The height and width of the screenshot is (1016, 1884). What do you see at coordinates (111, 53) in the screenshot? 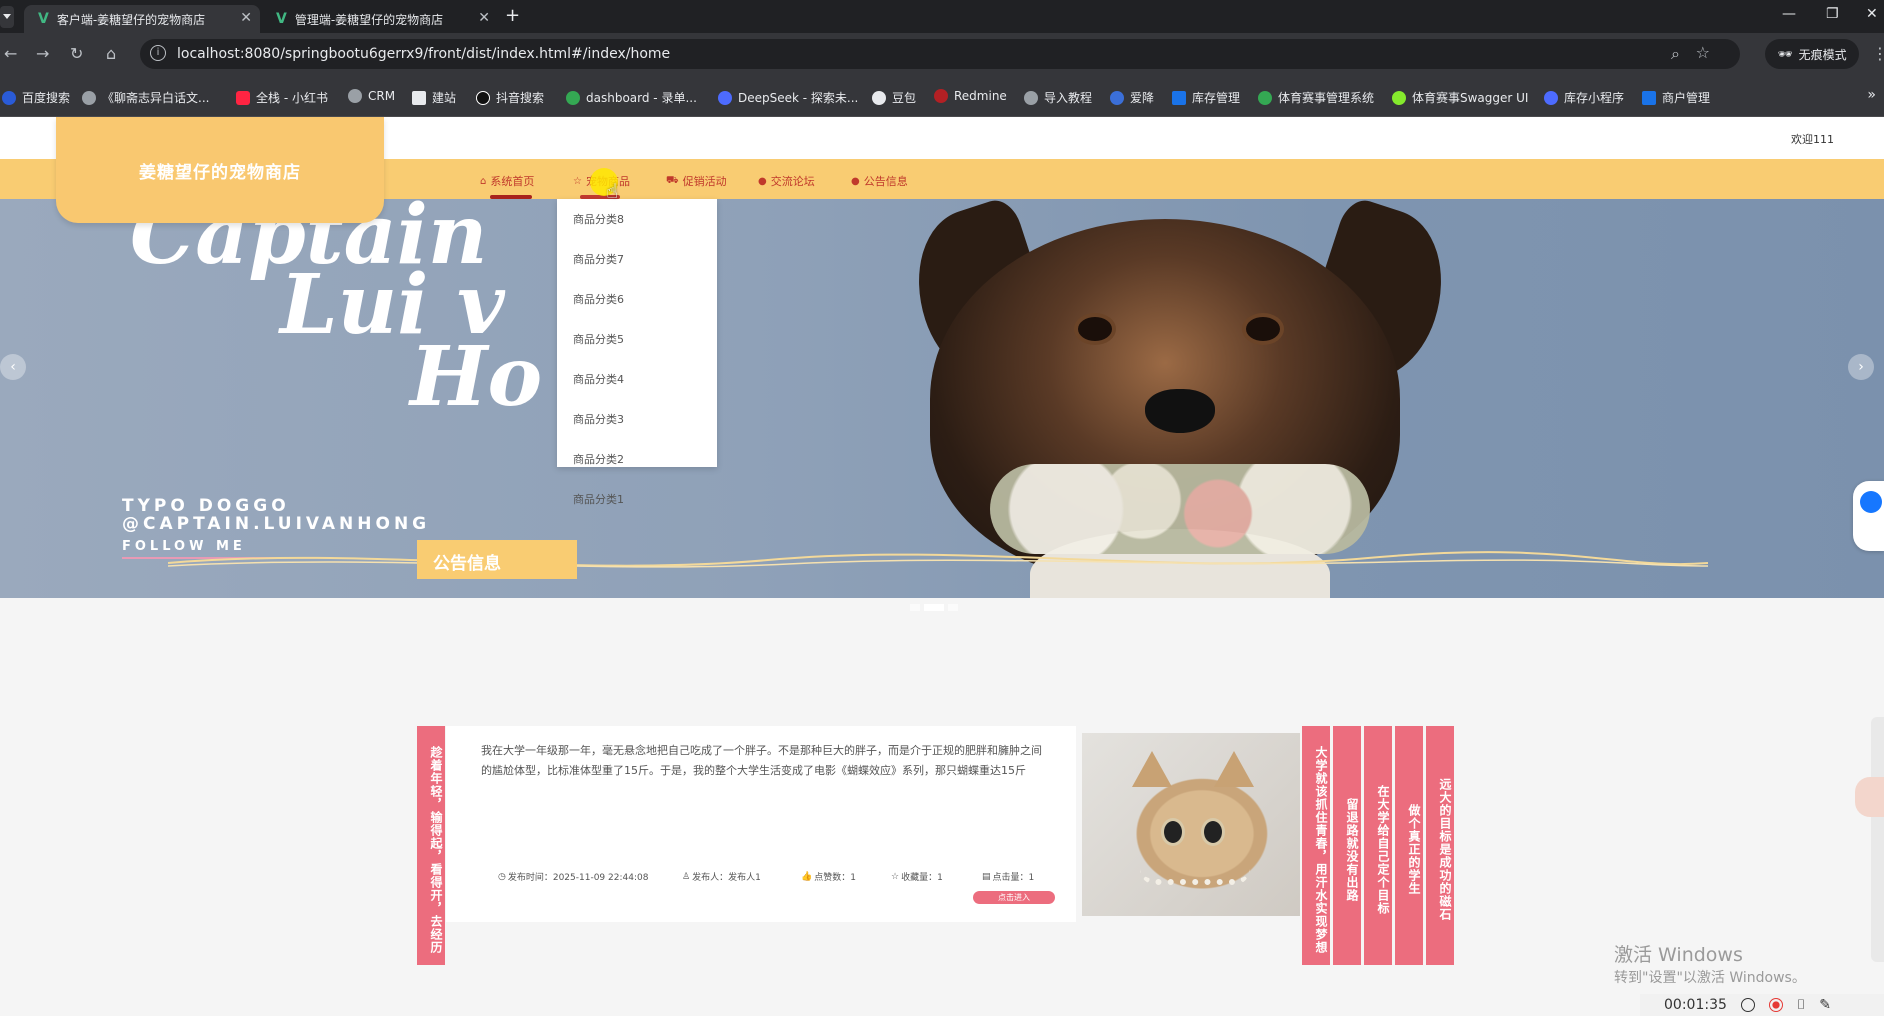
I see `home-icon: ⌂` at bounding box center [111, 53].